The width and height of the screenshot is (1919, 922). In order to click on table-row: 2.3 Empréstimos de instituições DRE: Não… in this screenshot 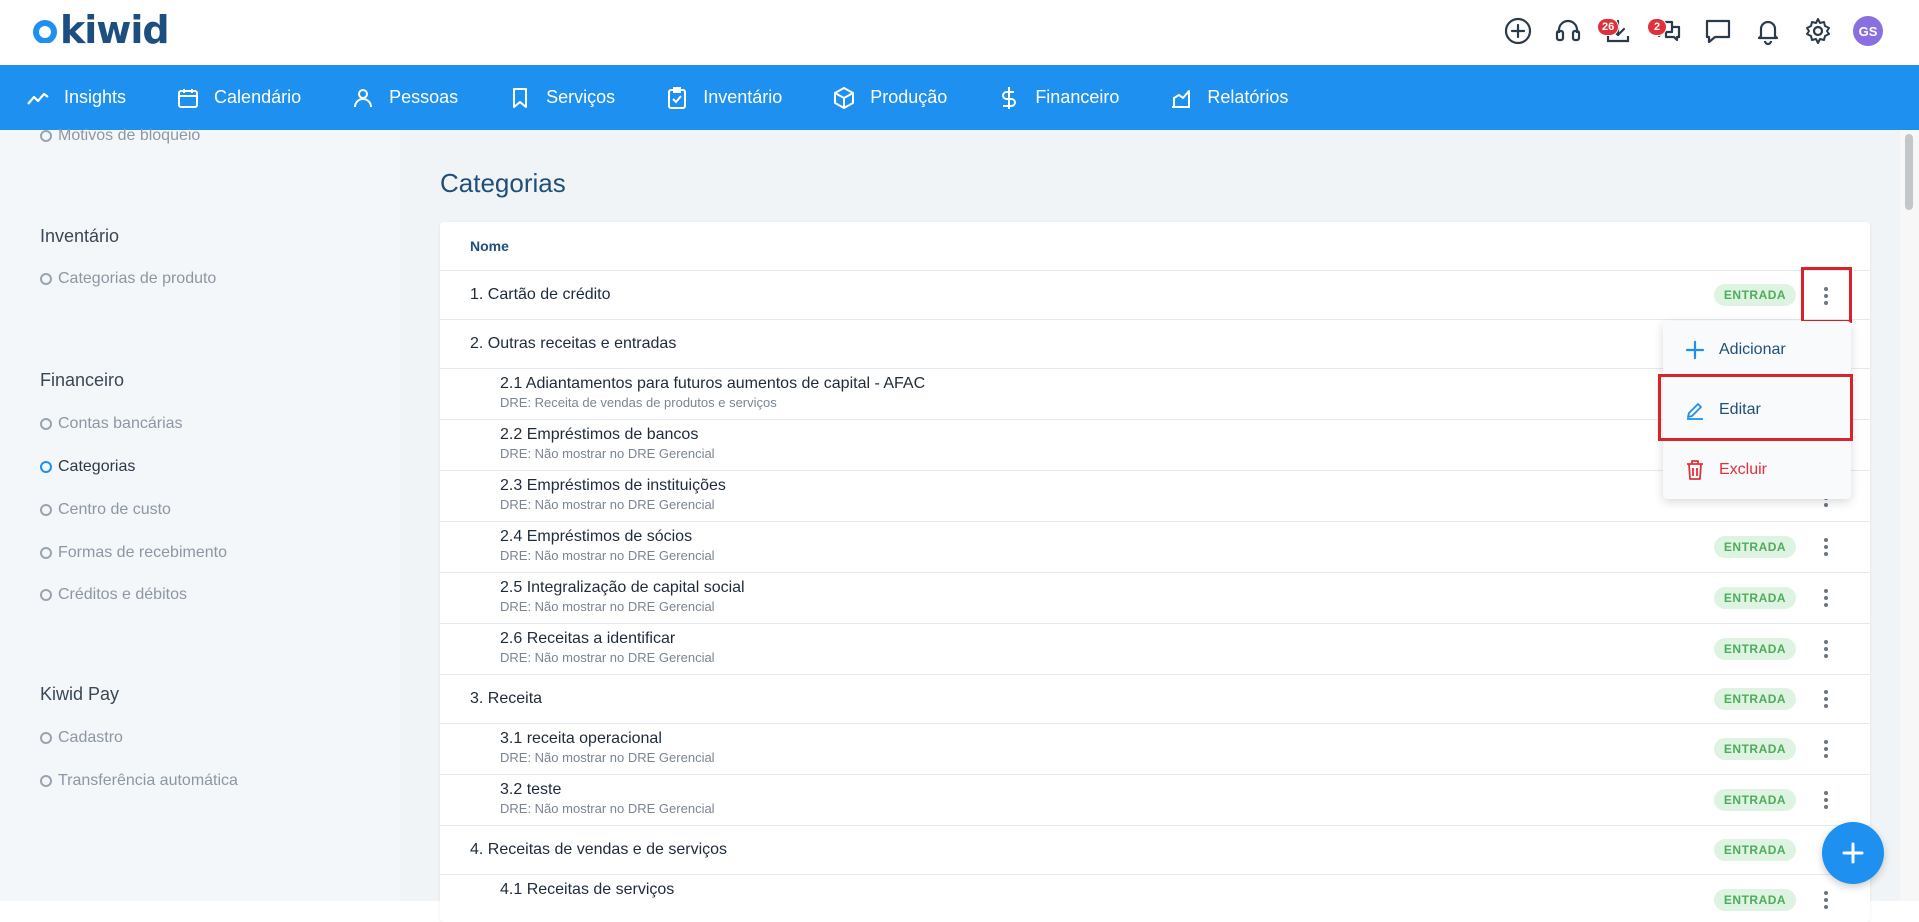, I will do `click(1155, 495)`.